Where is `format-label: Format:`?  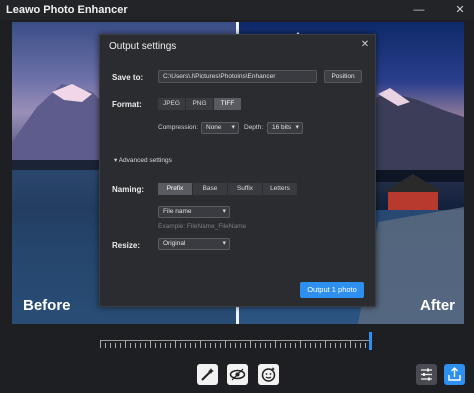 format-label: Format: is located at coordinates (127, 104).